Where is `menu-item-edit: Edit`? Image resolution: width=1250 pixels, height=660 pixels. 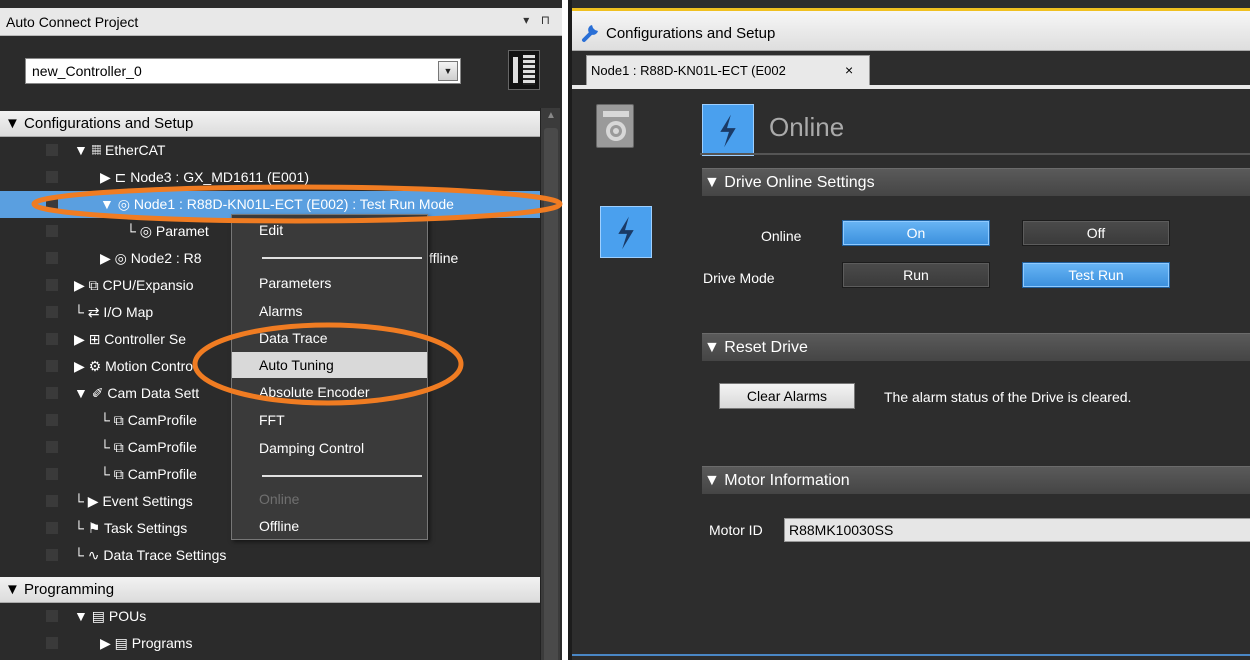 menu-item-edit: Edit is located at coordinates (329, 230).